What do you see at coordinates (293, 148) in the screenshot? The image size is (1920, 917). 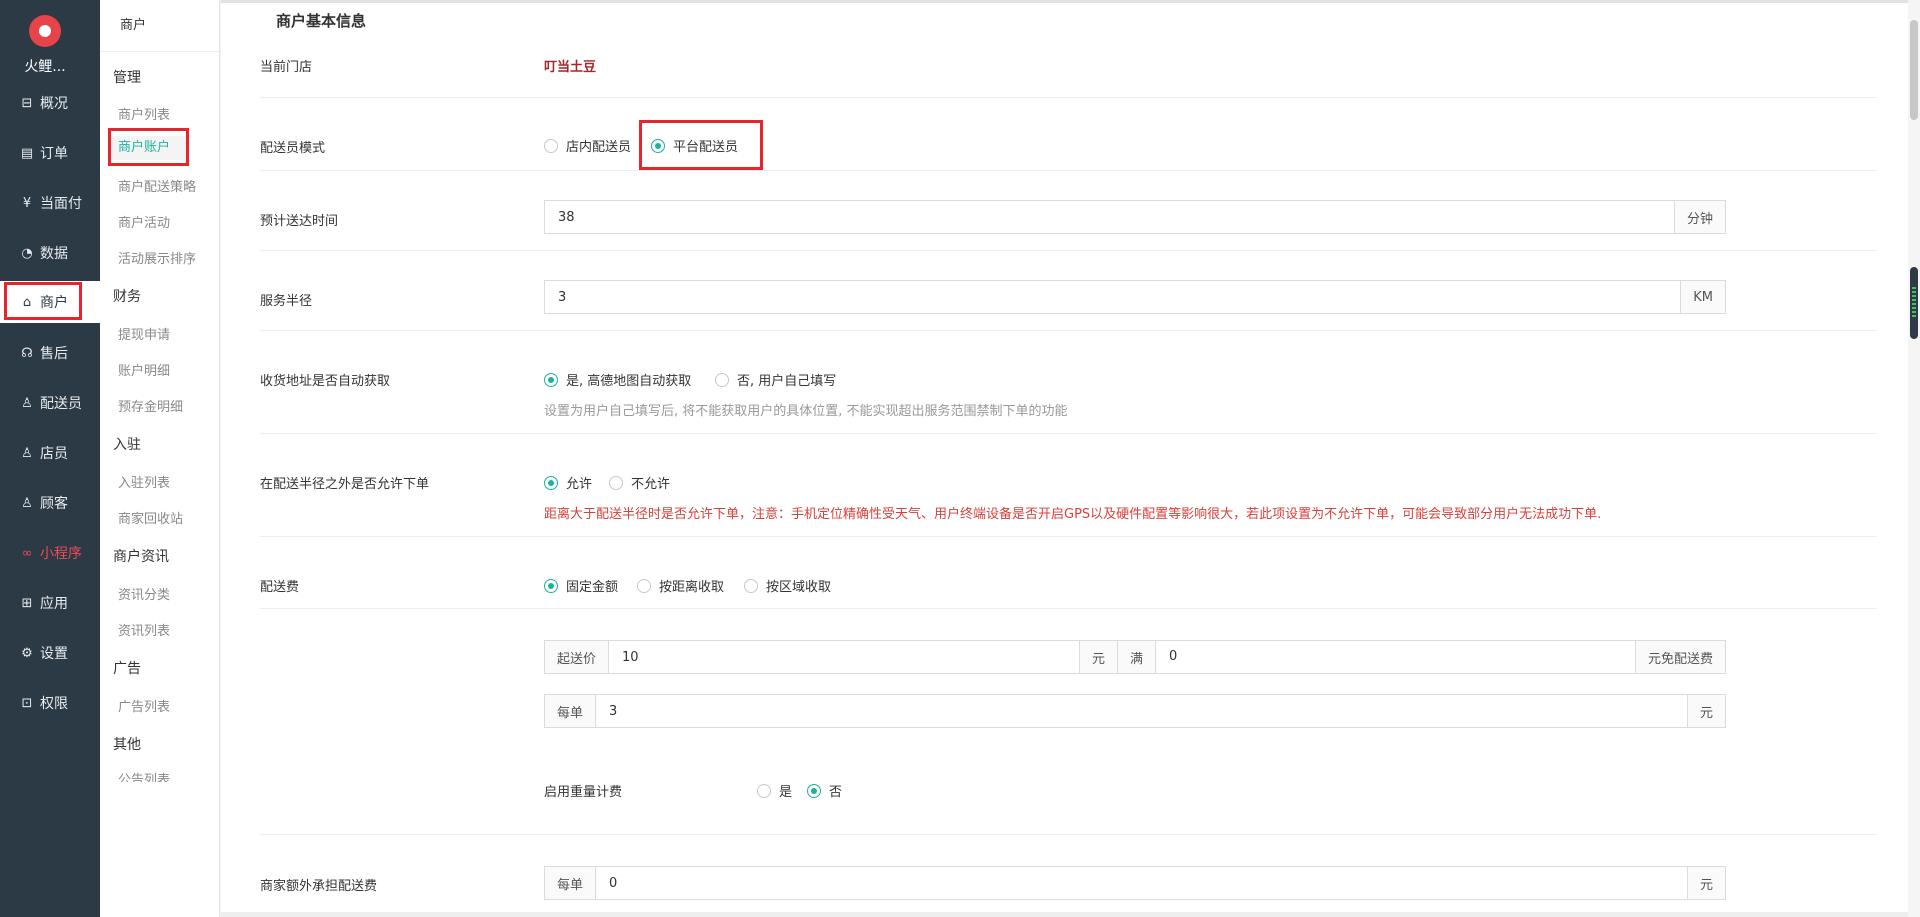 I see `courier-mode-label: 配送员模式` at bounding box center [293, 148].